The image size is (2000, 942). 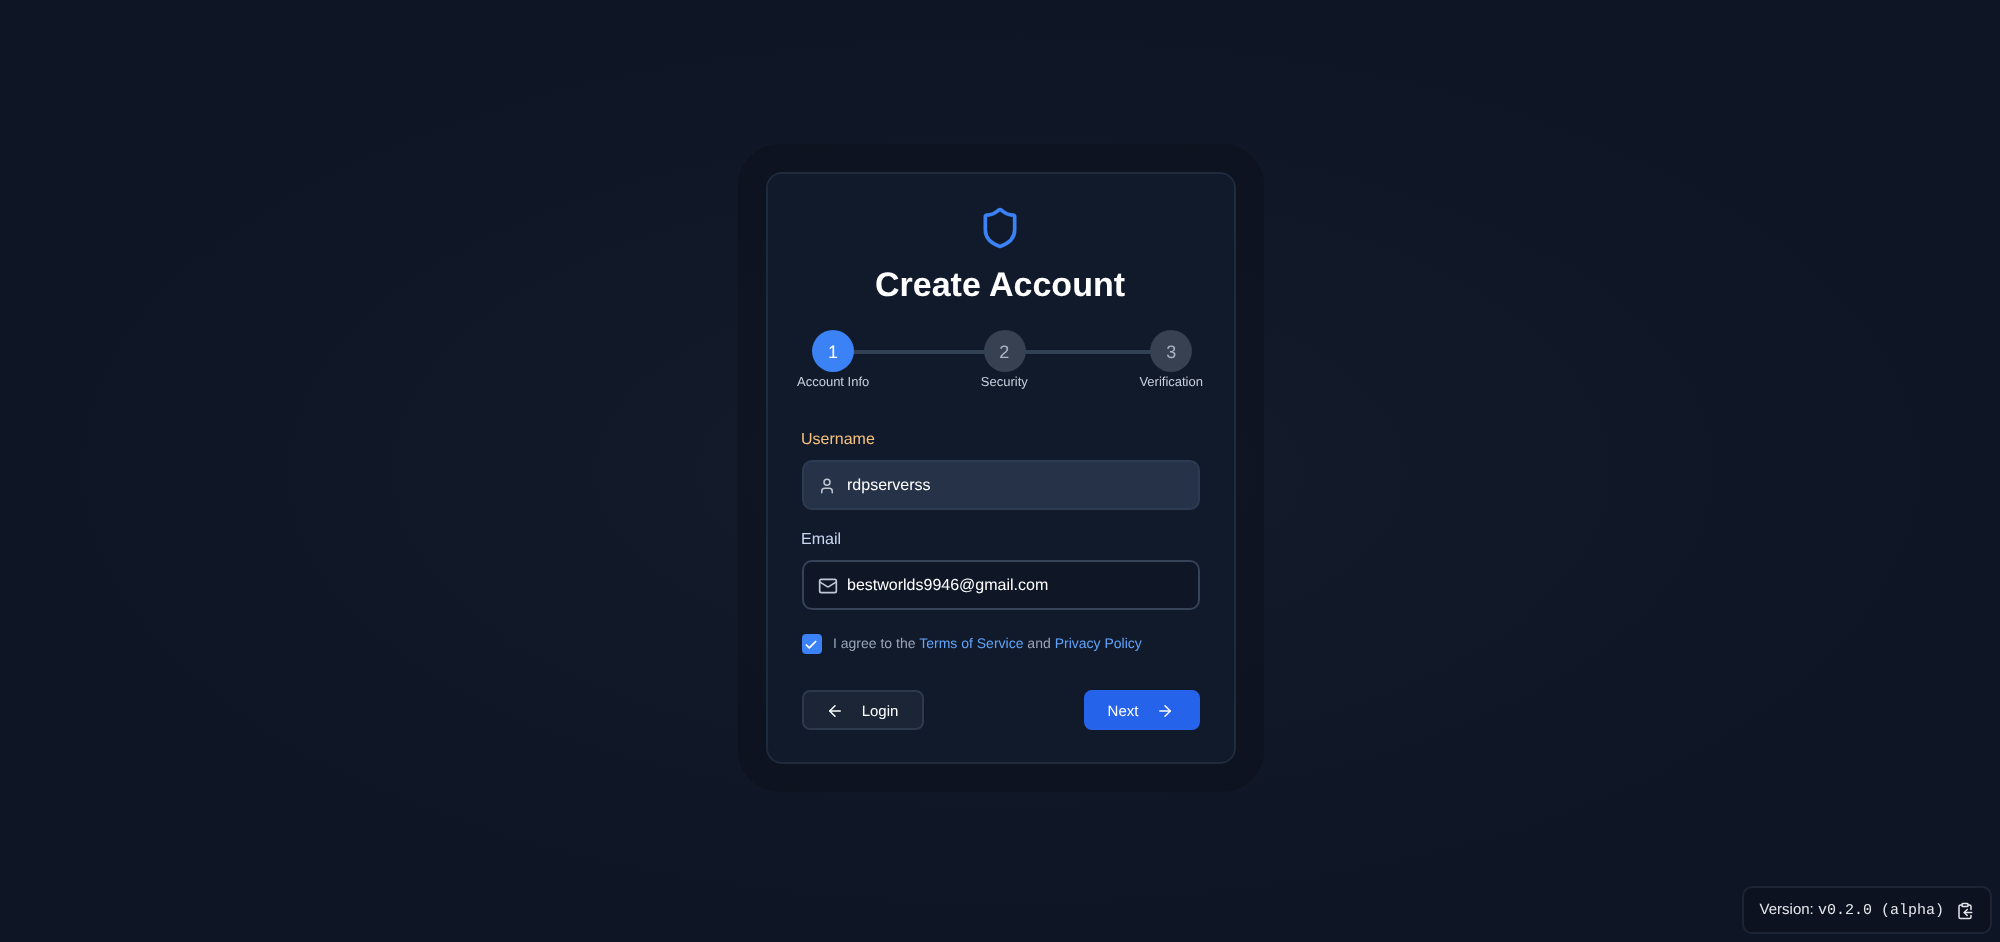 I want to click on user-icon, so click(x=826, y=485).